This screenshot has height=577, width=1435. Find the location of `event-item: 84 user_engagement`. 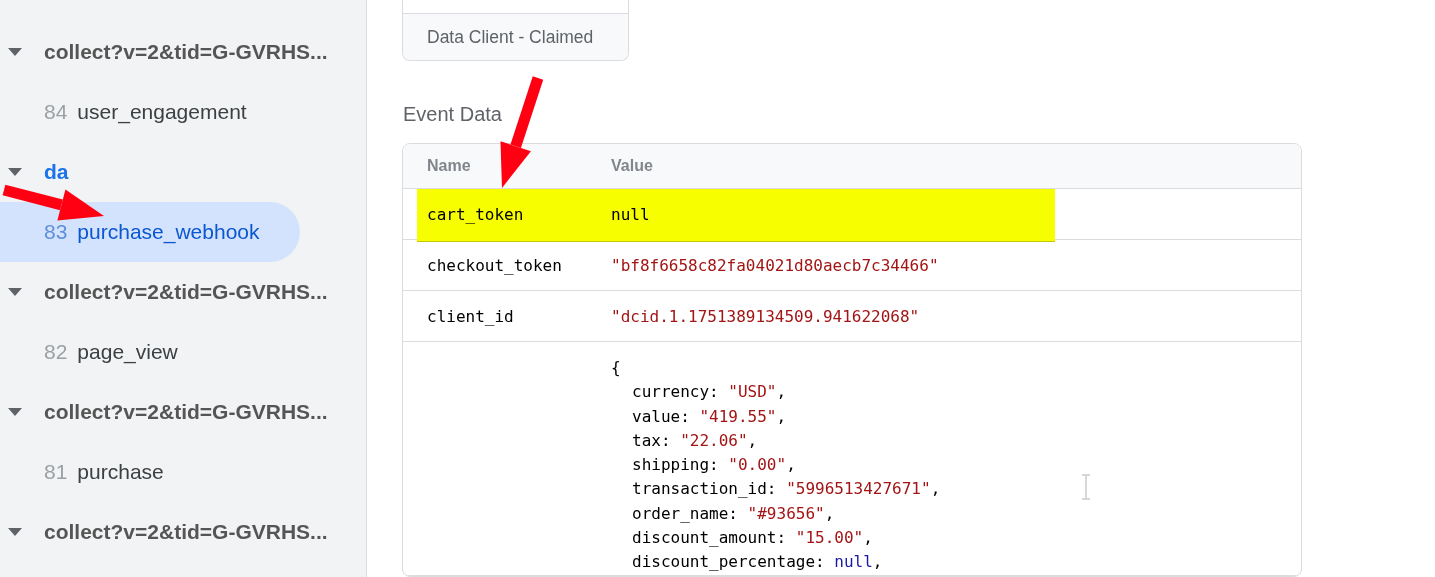

event-item: 84 user_engagement is located at coordinates (150, 112).